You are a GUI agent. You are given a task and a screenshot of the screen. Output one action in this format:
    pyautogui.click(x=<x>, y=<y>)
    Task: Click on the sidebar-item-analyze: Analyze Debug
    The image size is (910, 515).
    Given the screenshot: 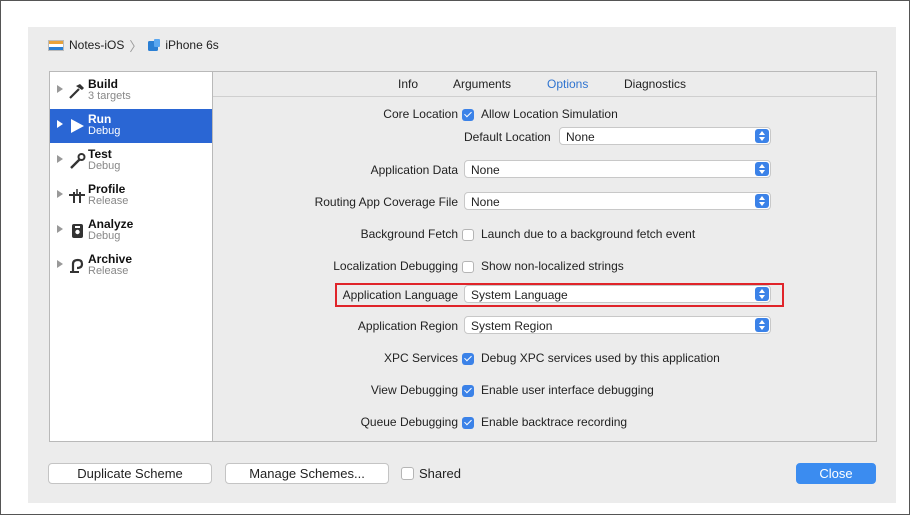 What is the action you would take?
    pyautogui.click(x=131, y=231)
    